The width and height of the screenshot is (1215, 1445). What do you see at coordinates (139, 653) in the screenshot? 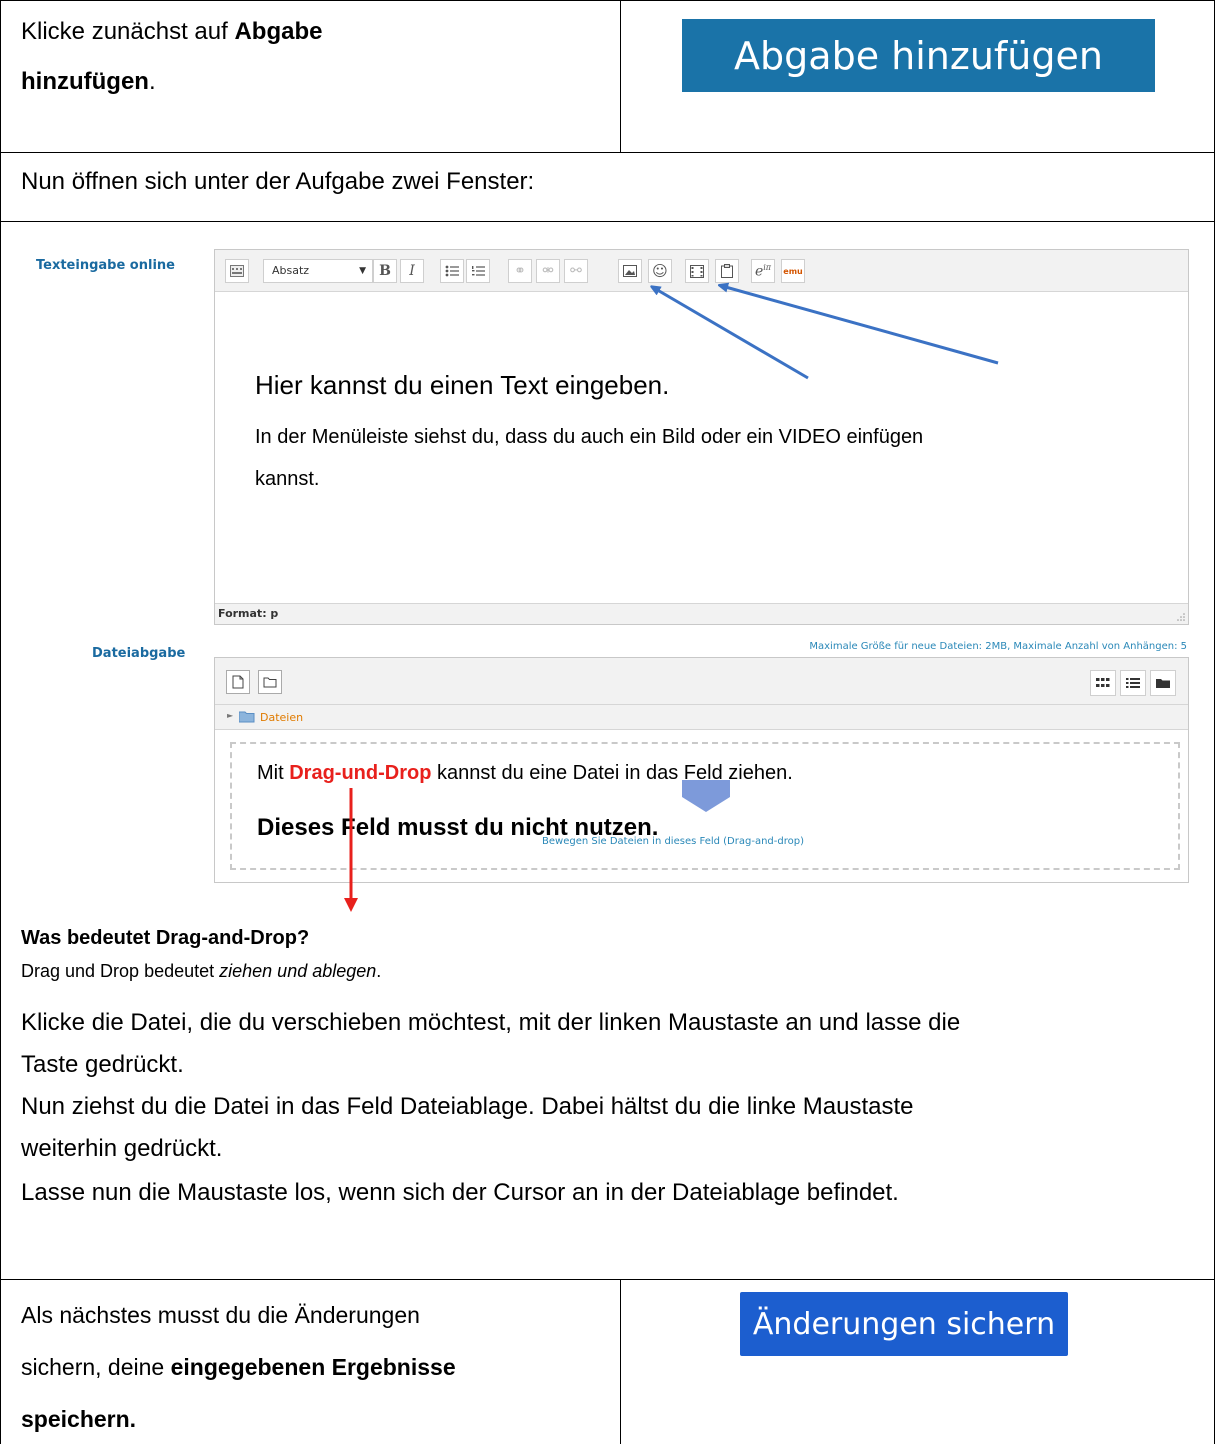
I see `file-submission-label: Dateiabgabe` at bounding box center [139, 653].